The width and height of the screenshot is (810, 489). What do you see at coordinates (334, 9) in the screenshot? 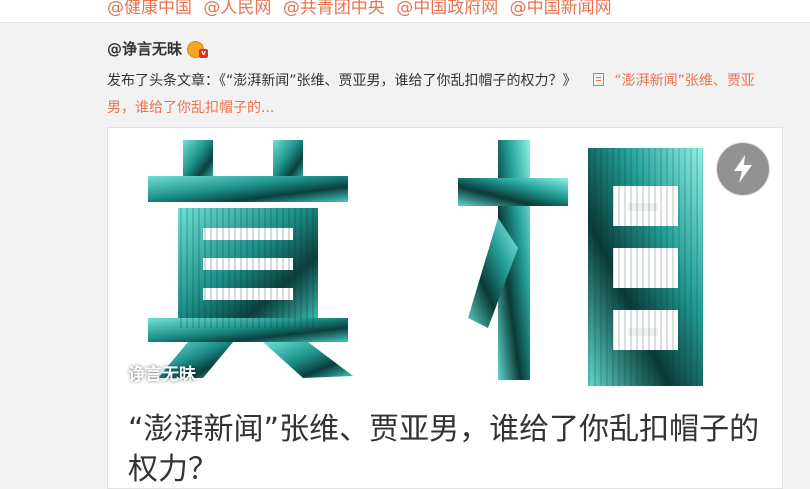
I see `mention-link: @共青团中央` at bounding box center [334, 9].